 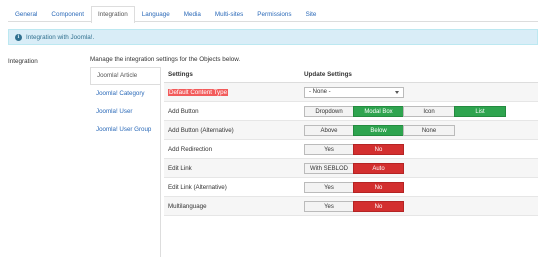 What do you see at coordinates (397, 92) in the screenshot?
I see `chevron-down-icon` at bounding box center [397, 92].